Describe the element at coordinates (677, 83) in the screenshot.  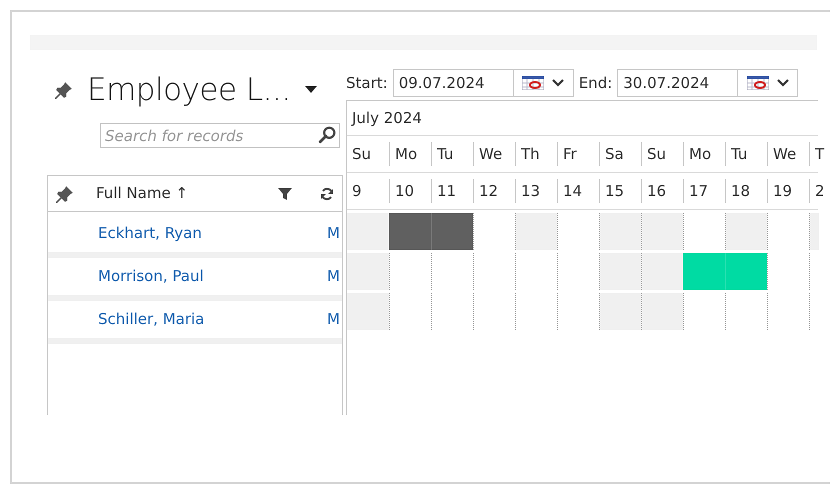
I see `date-field: 30.07.2024` at that location.